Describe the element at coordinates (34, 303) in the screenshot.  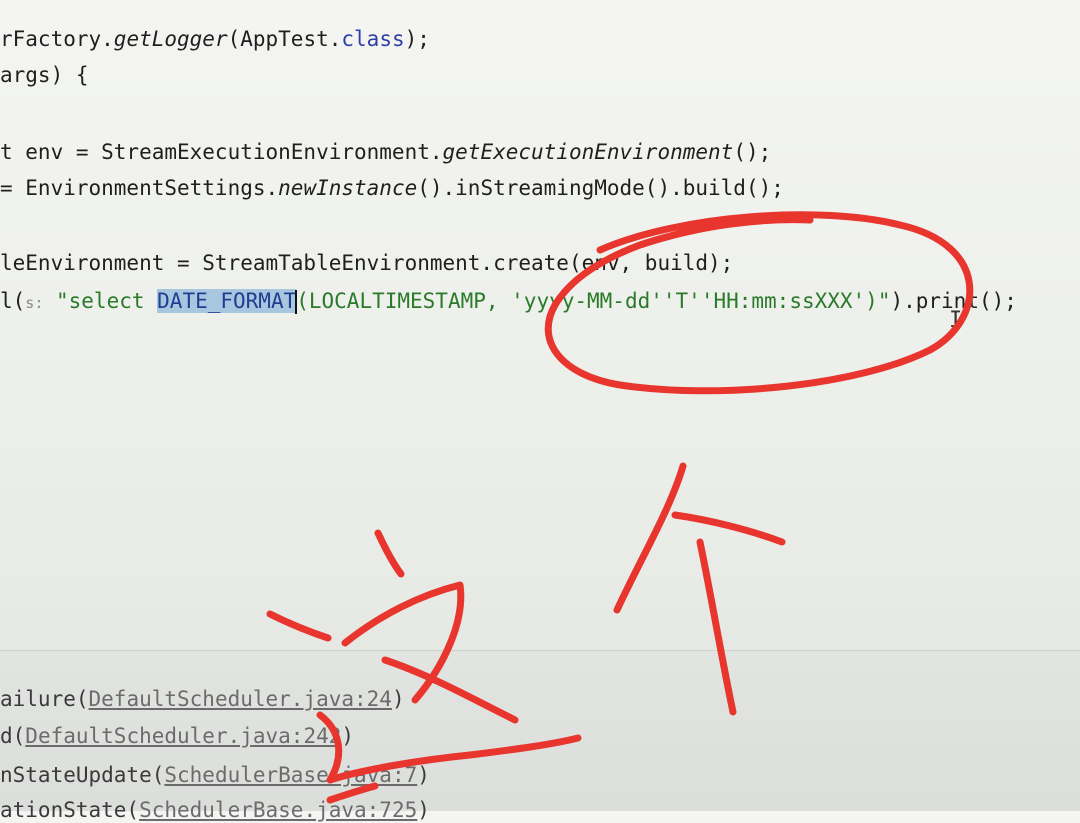
I see `param-hint: s:` at that location.